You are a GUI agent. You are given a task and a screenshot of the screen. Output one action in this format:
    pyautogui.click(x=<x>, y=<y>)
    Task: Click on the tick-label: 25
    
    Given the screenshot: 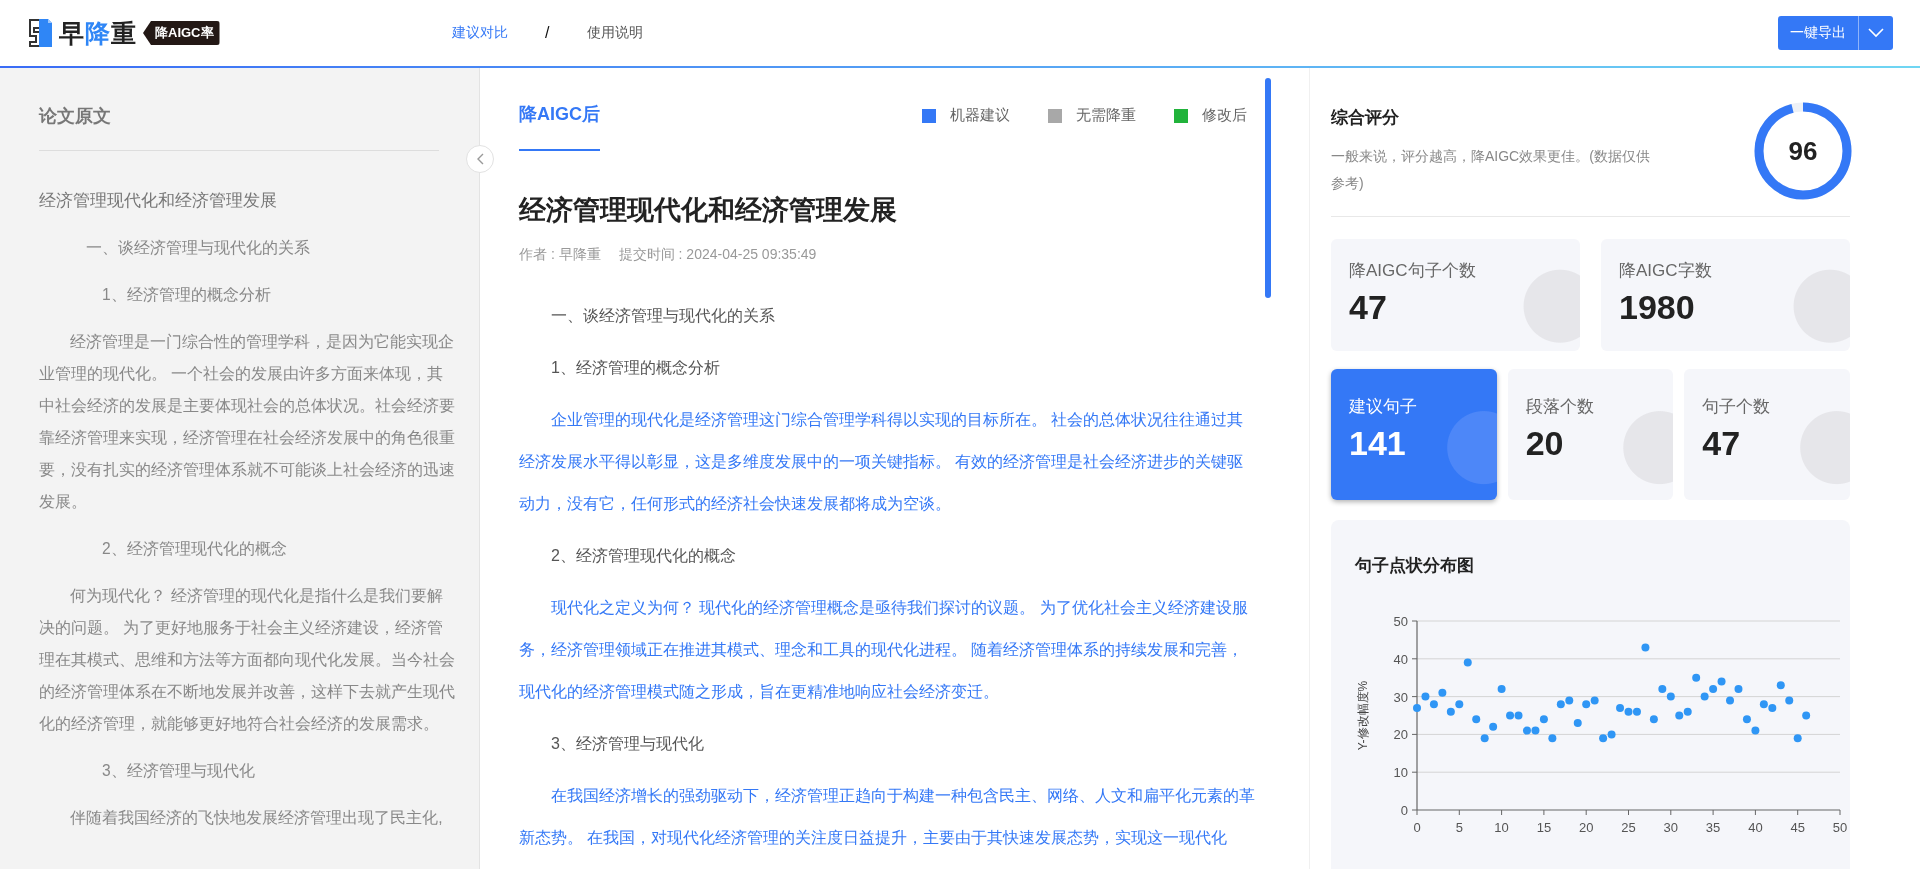 What is the action you would take?
    pyautogui.click(x=1628, y=827)
    